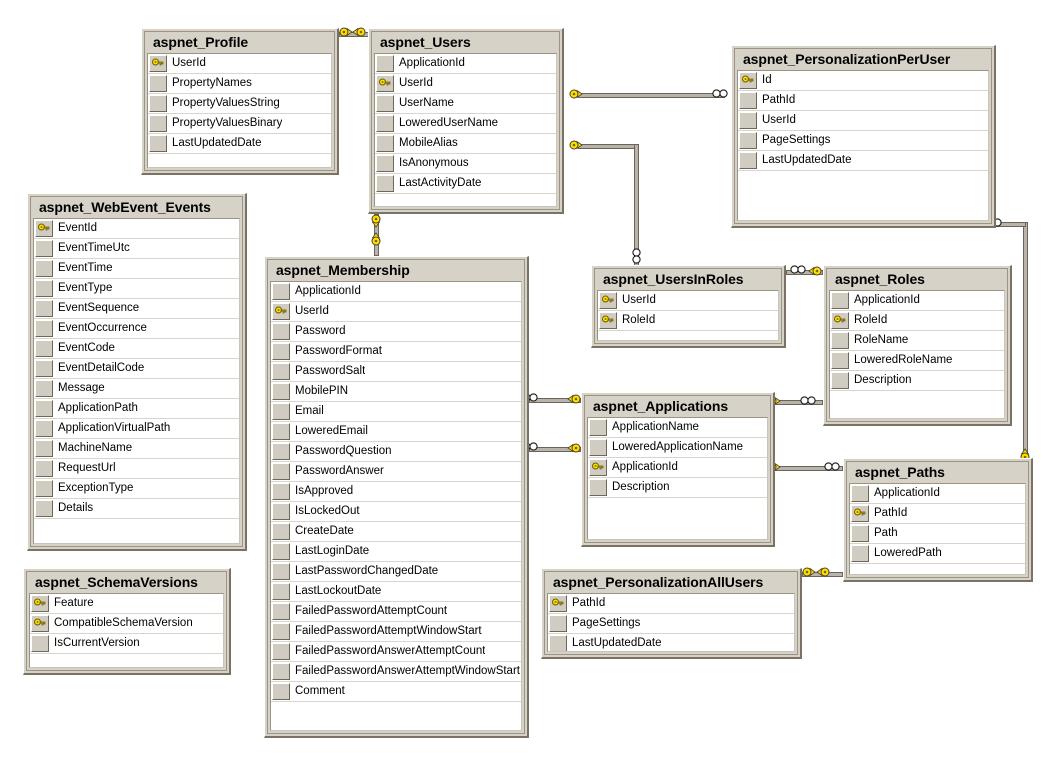 This screenshot has width=1063, height=774. I want to click on column-row: Comment, so click(396, 692).